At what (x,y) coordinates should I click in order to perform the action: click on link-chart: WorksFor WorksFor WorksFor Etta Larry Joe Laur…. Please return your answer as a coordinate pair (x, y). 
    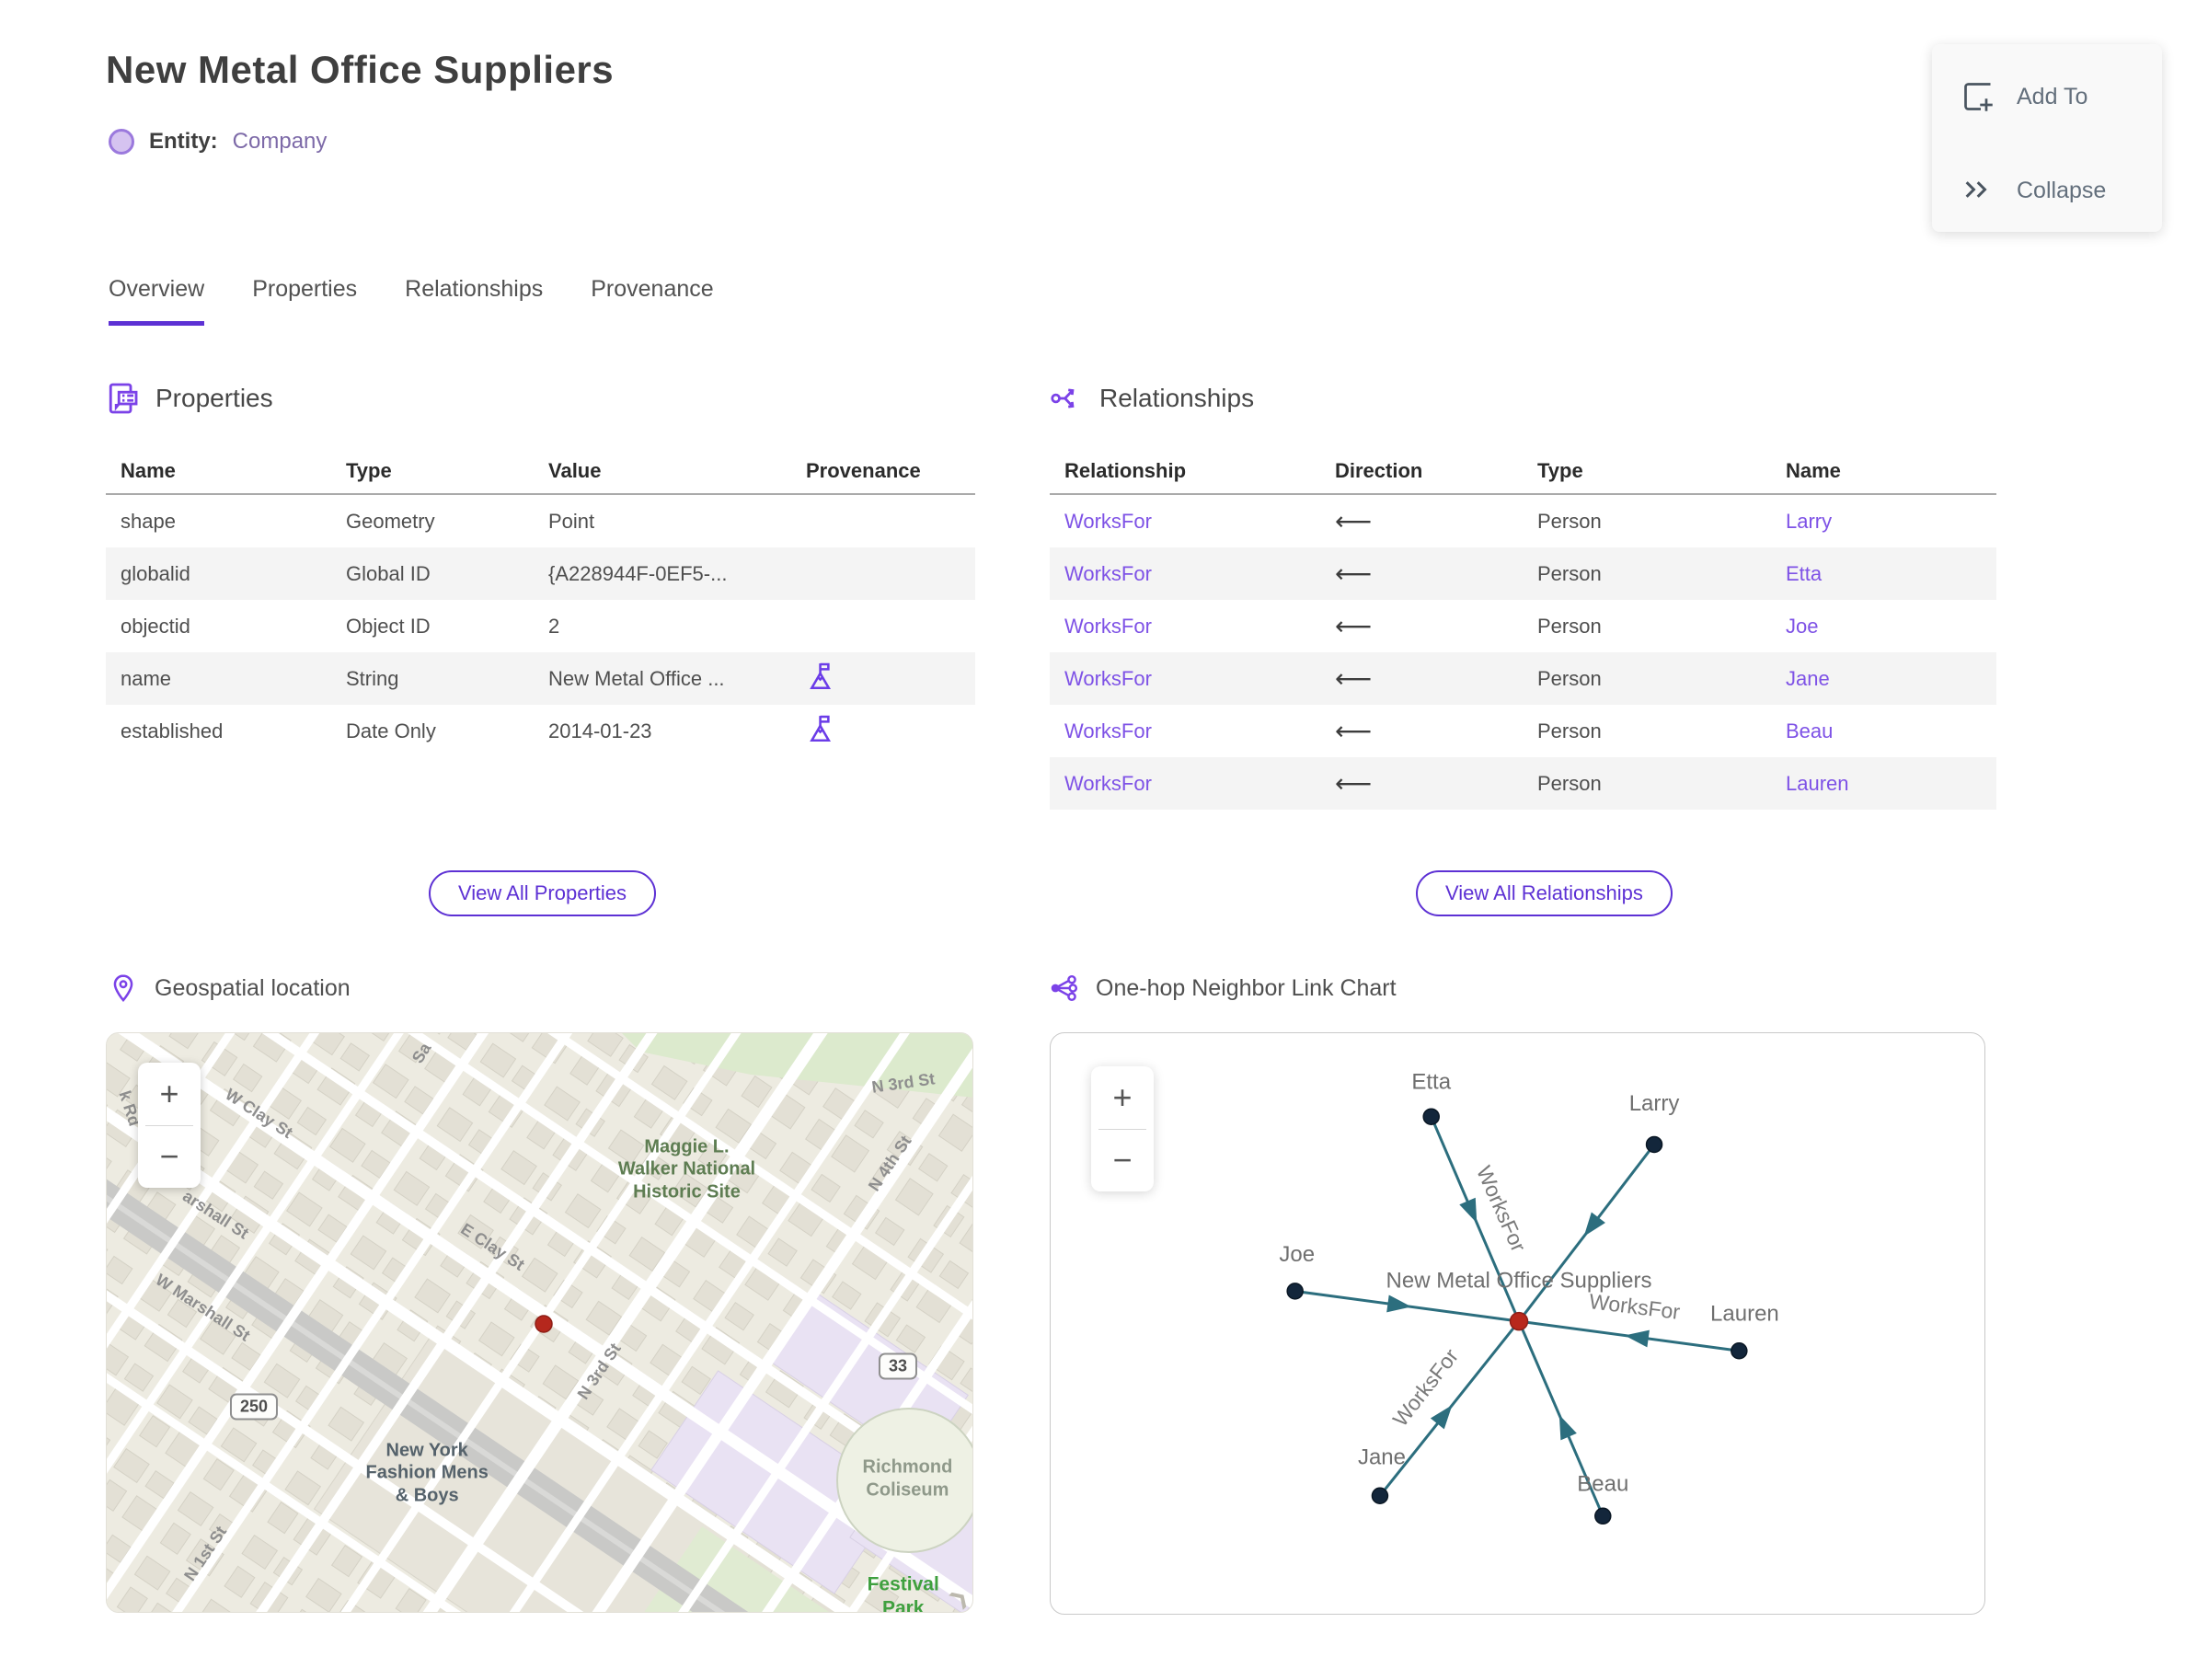
    Looking at the image, I should click on (1529, 1297).